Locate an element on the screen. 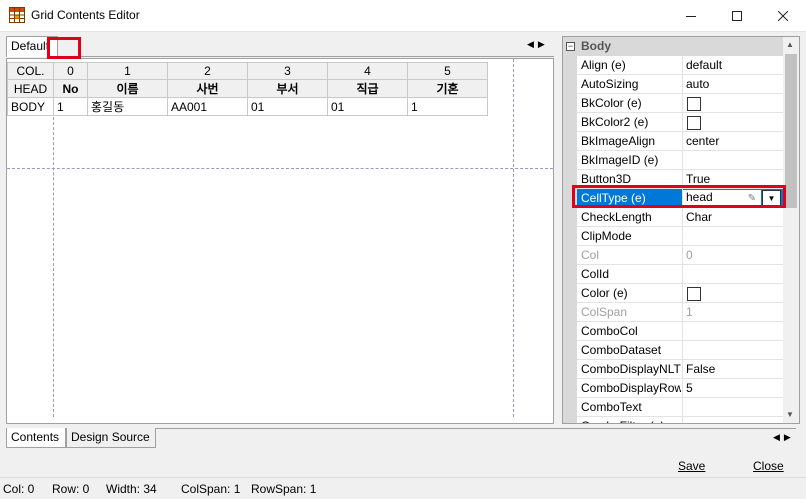  status-rowspan: RowSpan: 1 is located at coordinates (284, 489).